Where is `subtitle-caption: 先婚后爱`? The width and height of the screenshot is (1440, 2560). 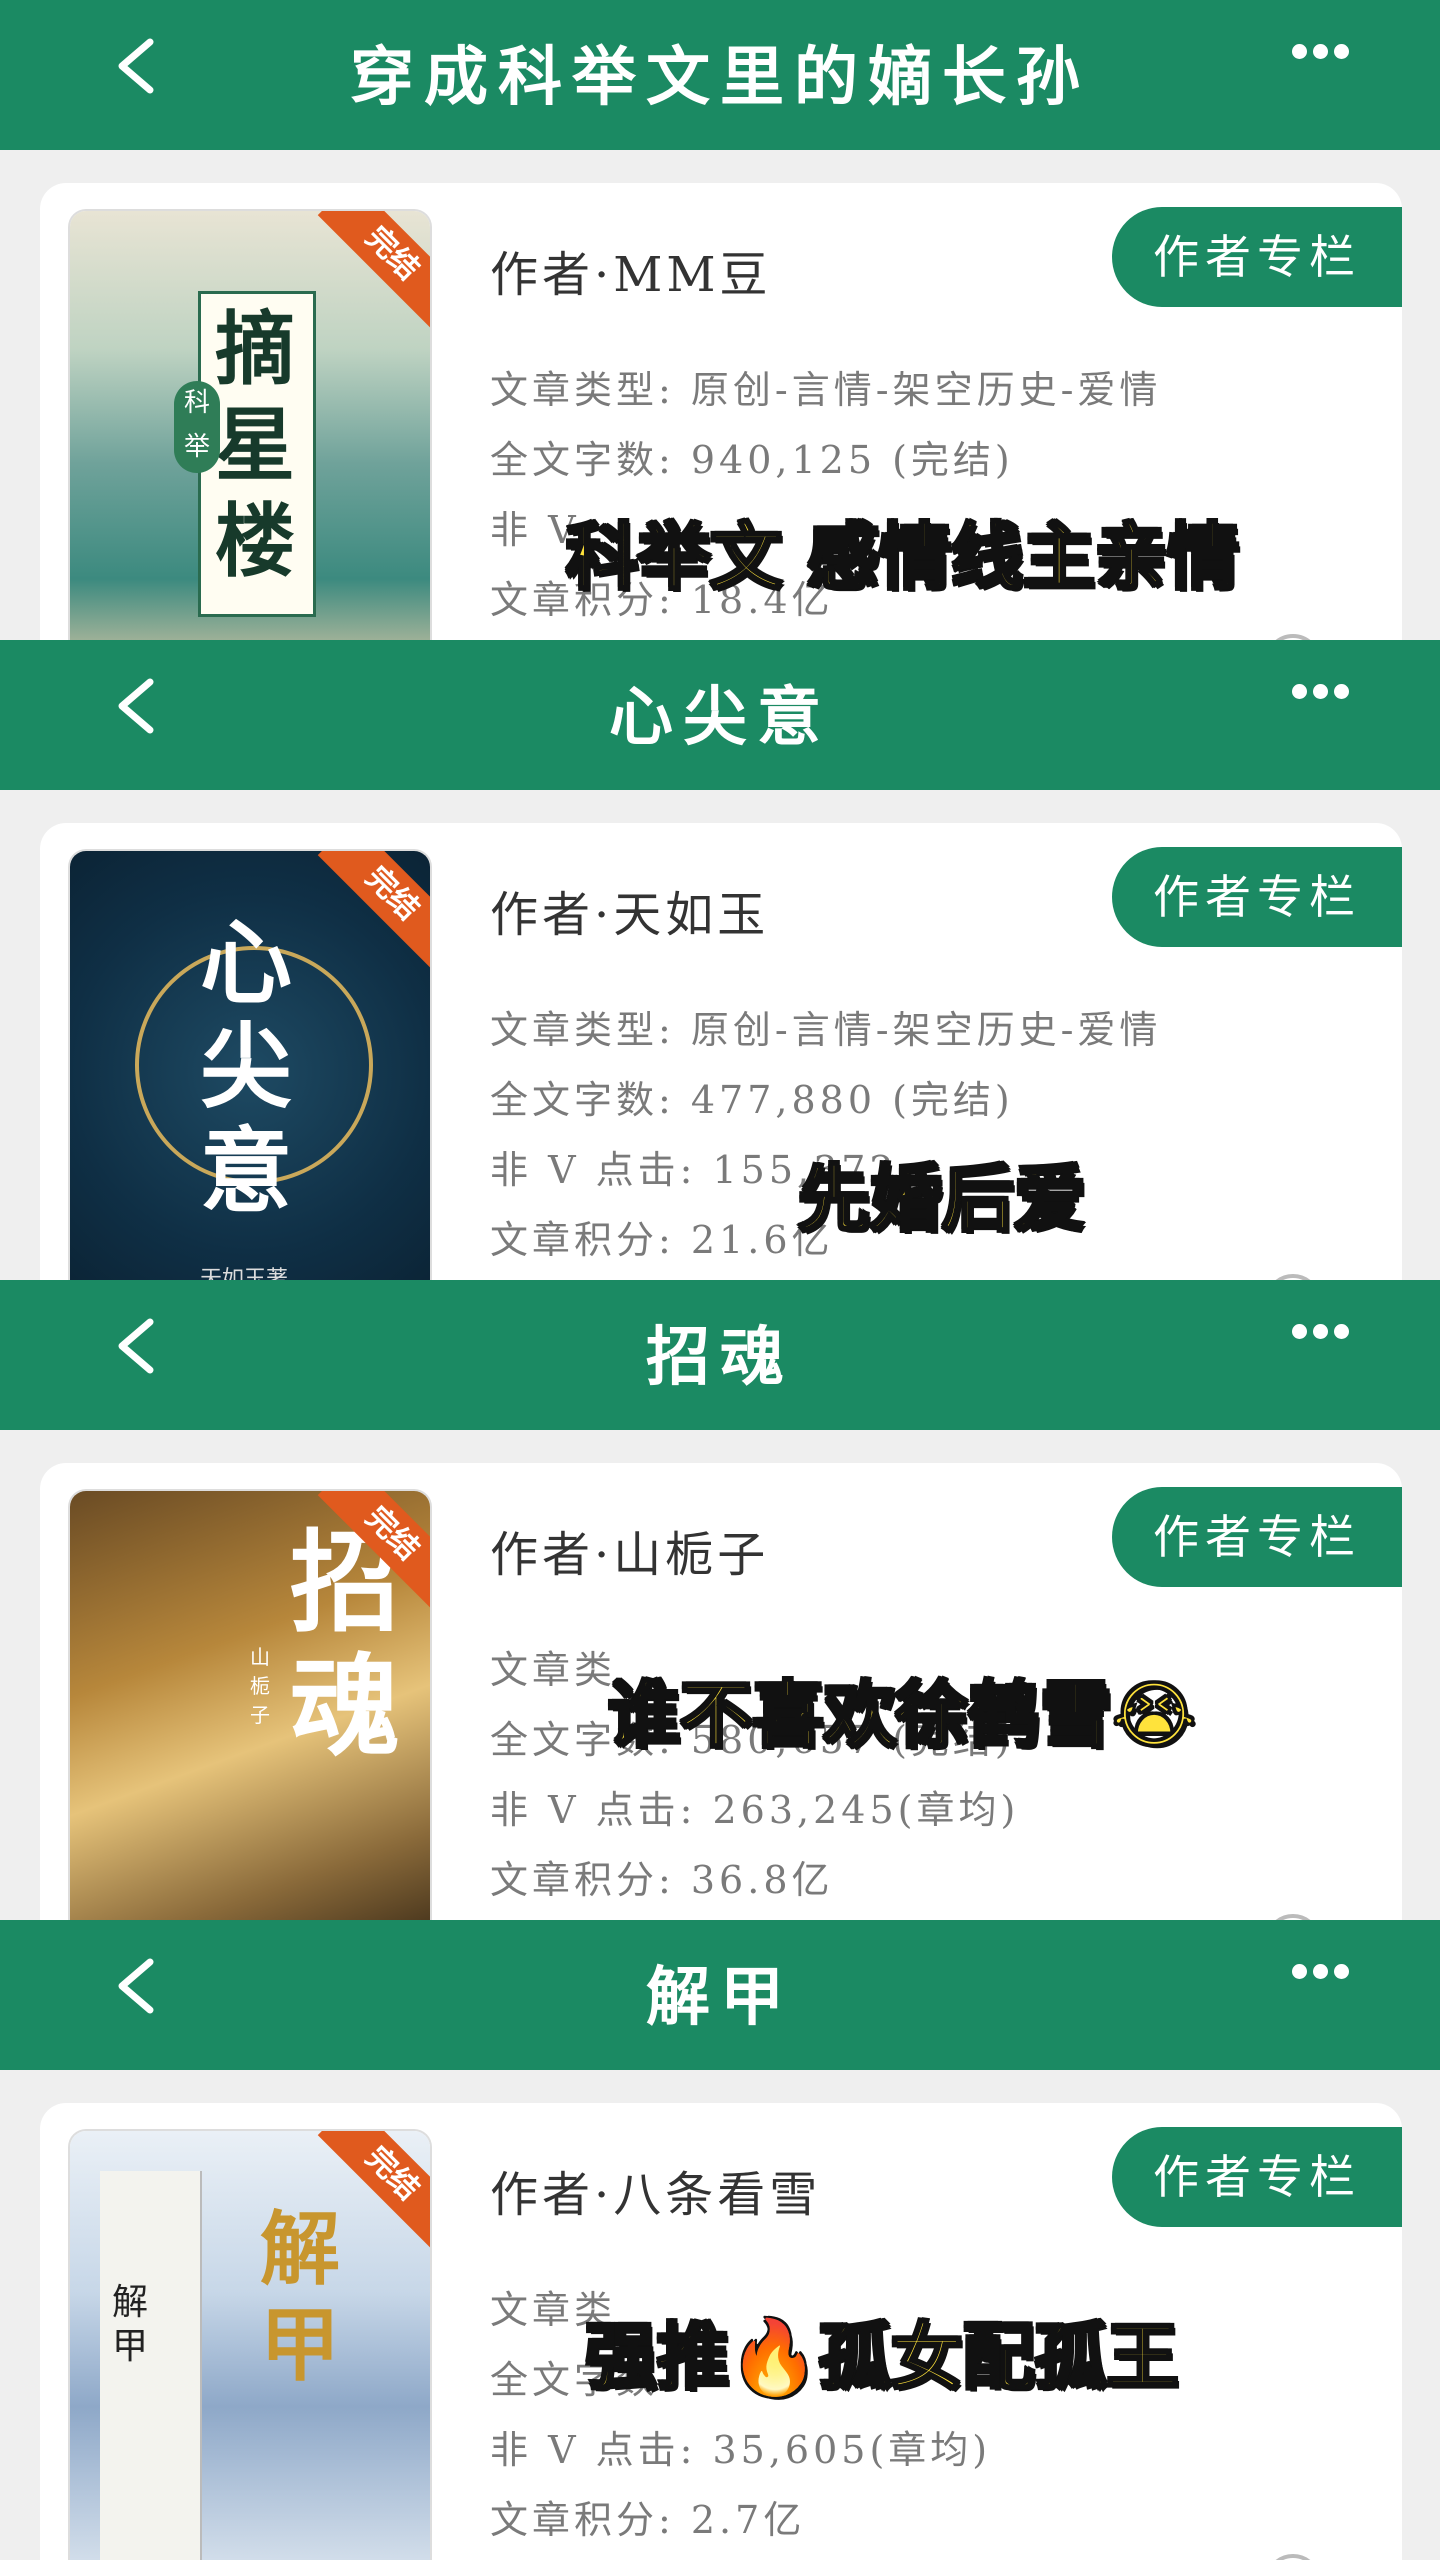 subtitle-caption: 先婚后爱 is located at coordinates (941, 1199).